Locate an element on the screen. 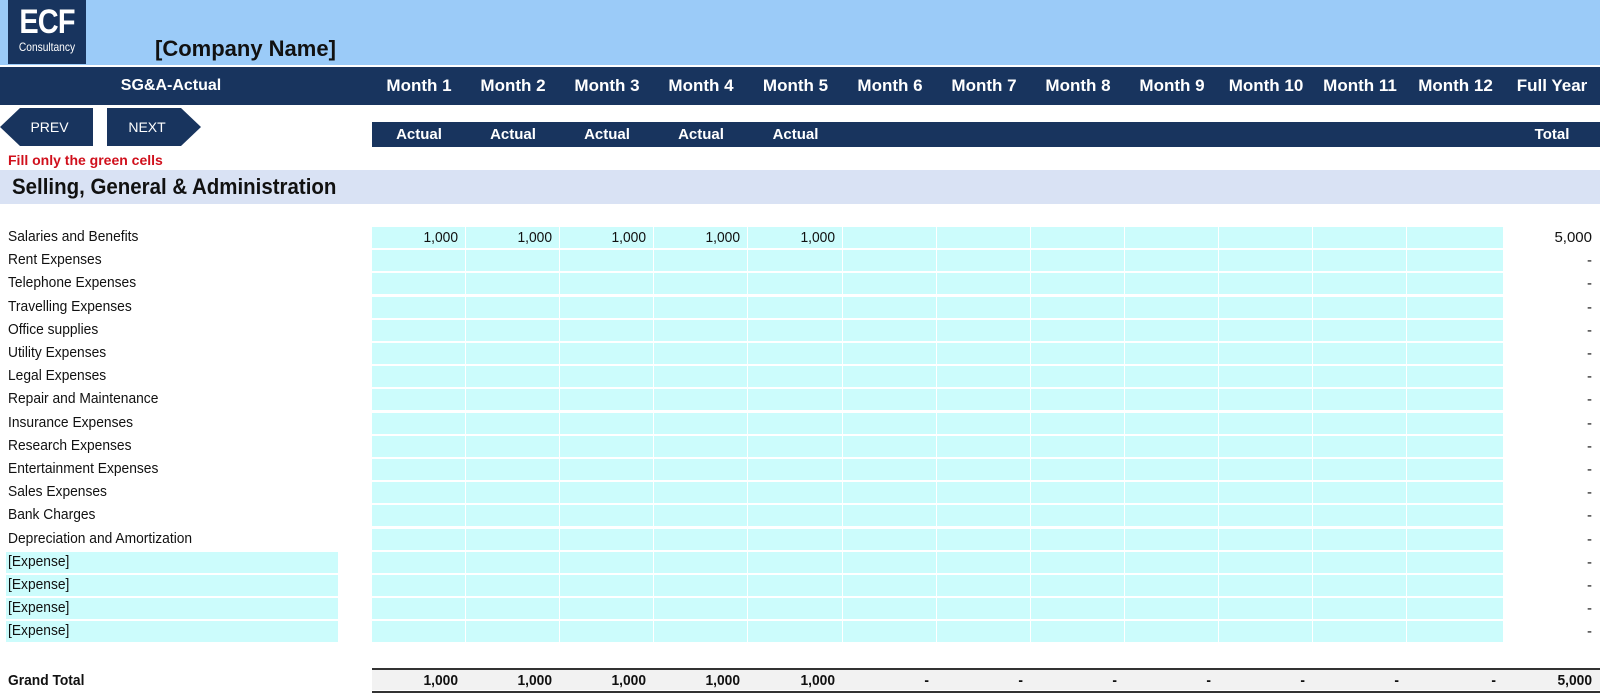 This screenshot has width=1600, height=694. month-header-1: Month 1 is located at coordinates (419, 85).